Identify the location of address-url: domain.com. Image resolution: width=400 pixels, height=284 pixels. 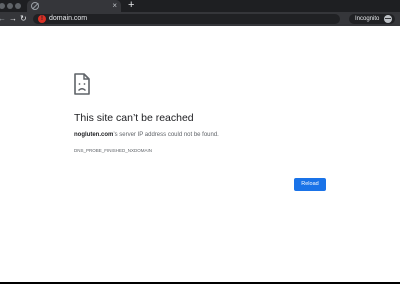
(68, 19).